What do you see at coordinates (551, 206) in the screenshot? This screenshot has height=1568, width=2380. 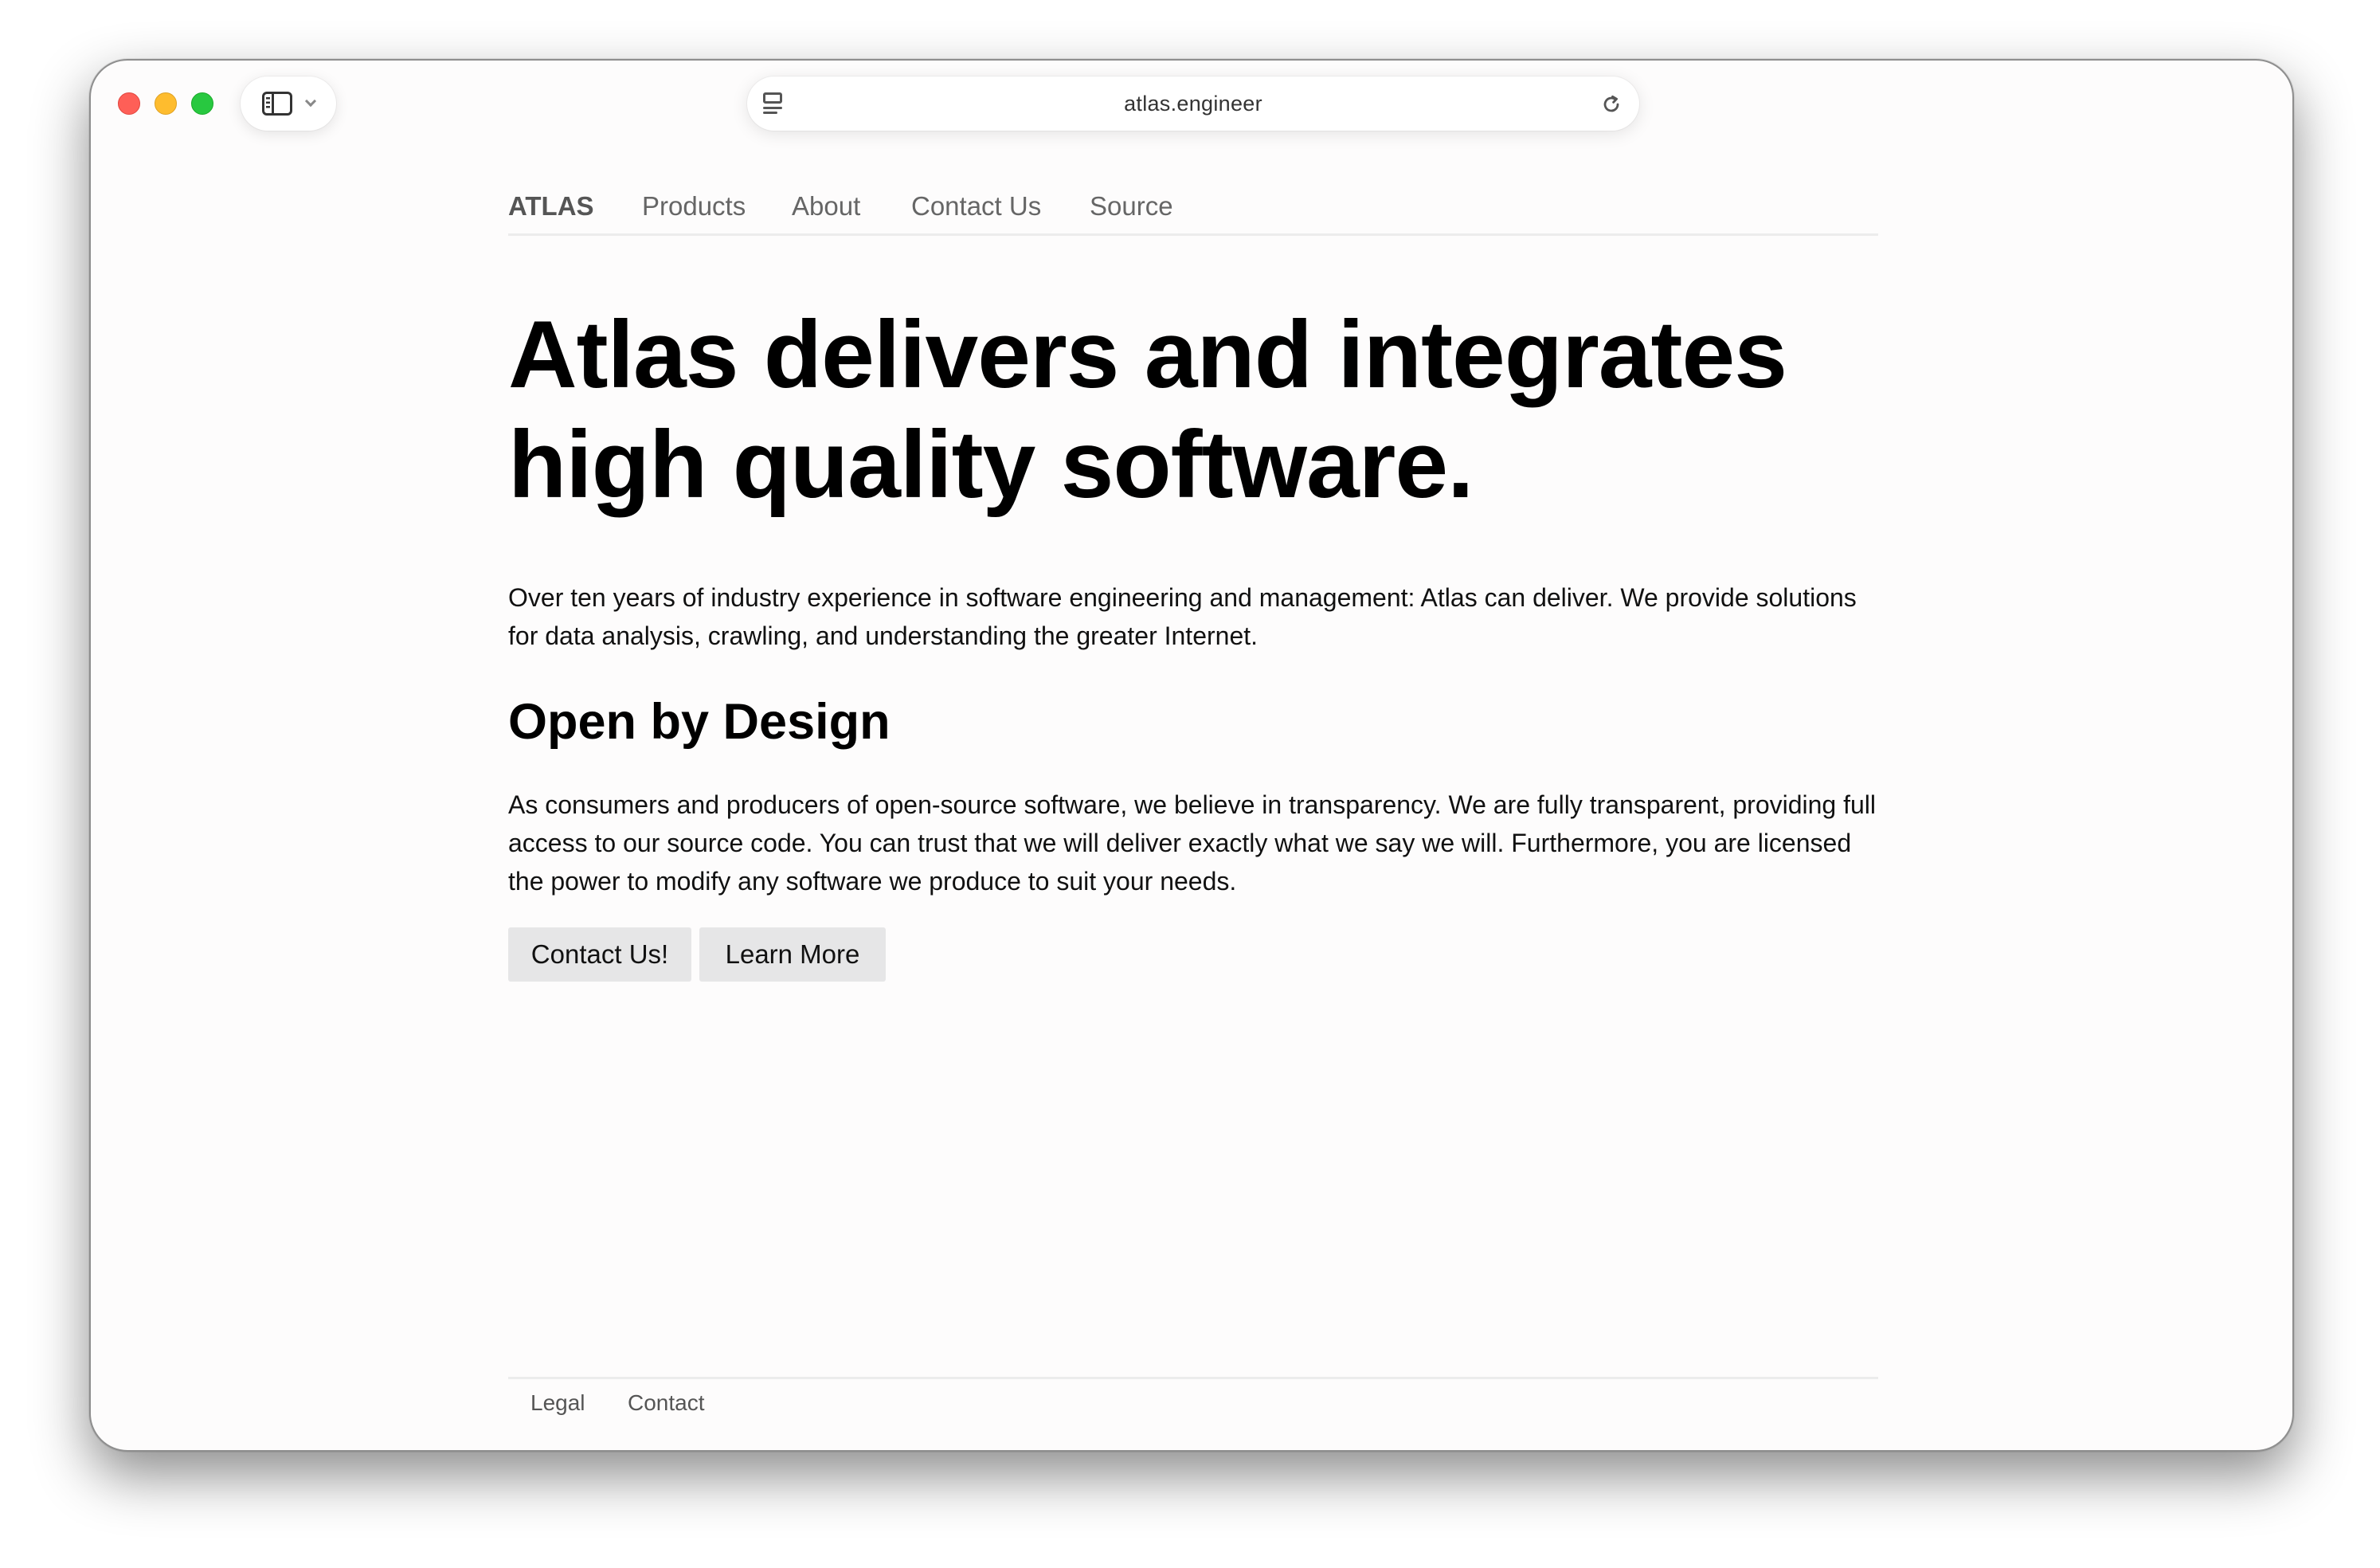 I see `nav-brand-atlas: ATLAS` at bounding box center [551, 206].